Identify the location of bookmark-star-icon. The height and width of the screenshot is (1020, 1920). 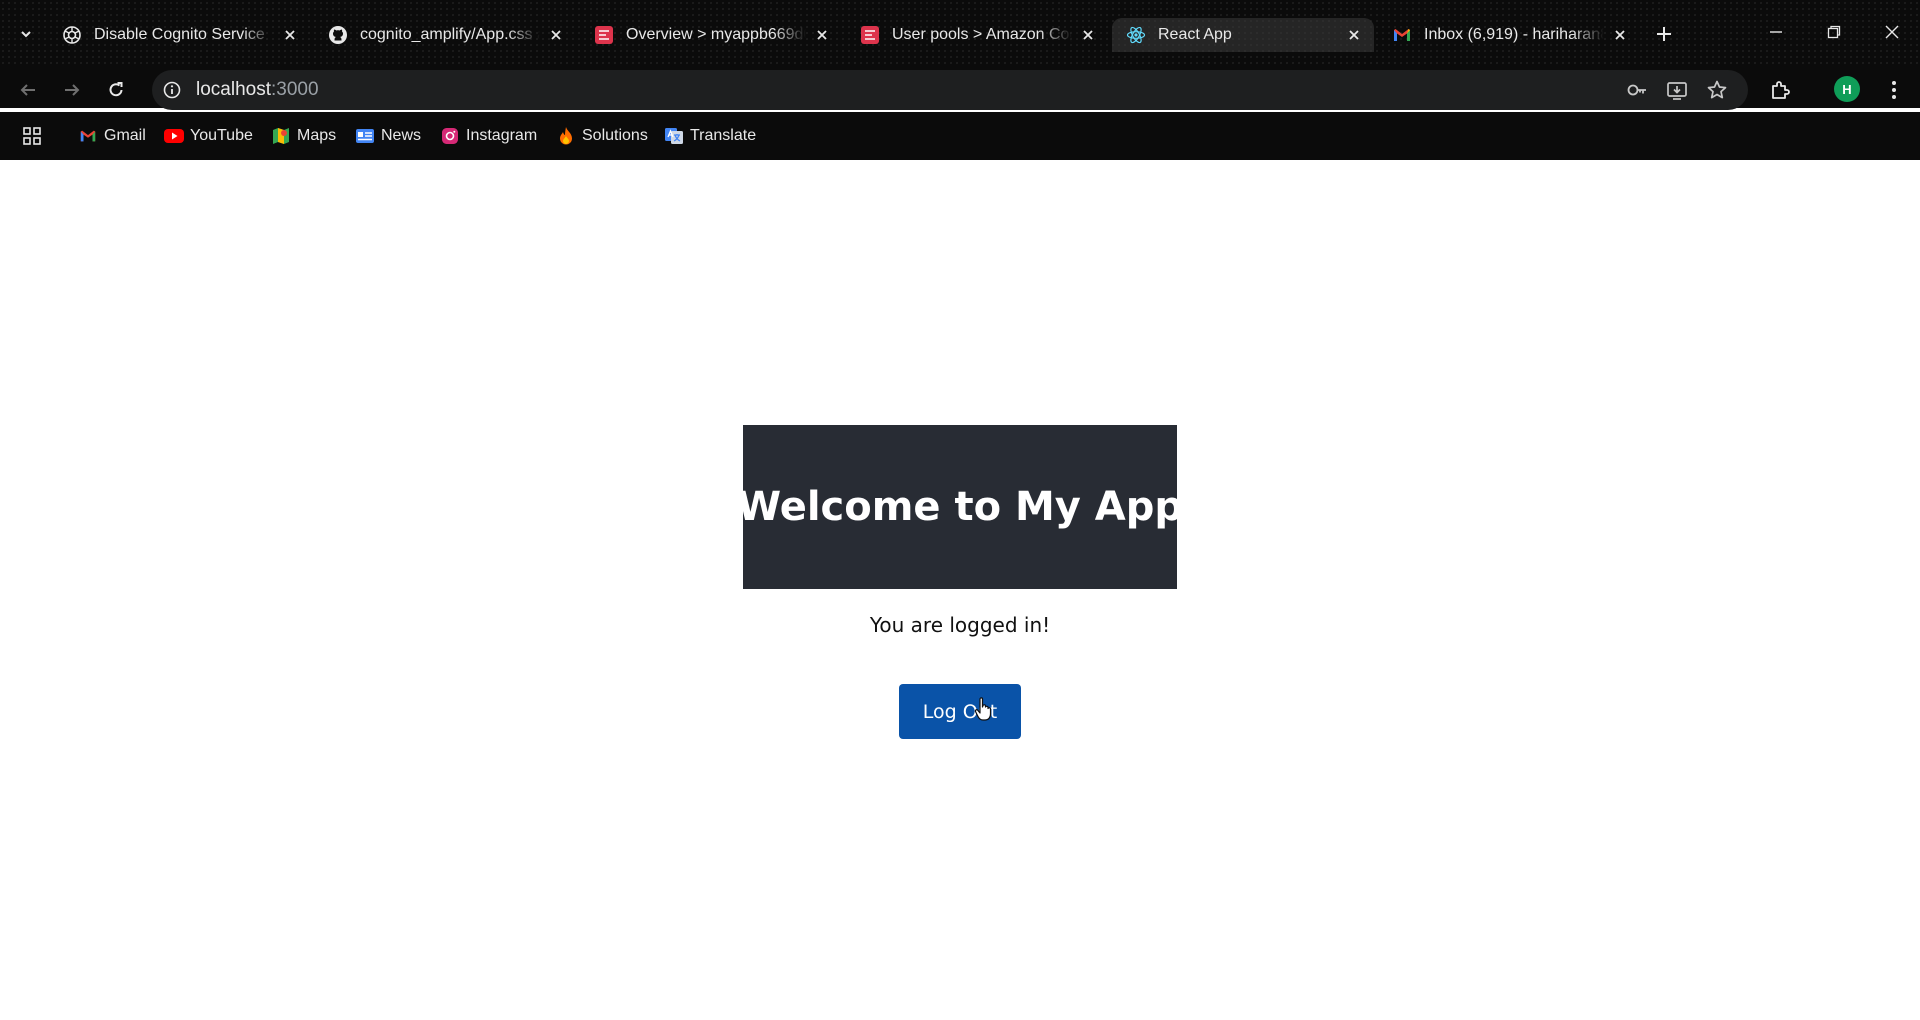
(1717, 90).